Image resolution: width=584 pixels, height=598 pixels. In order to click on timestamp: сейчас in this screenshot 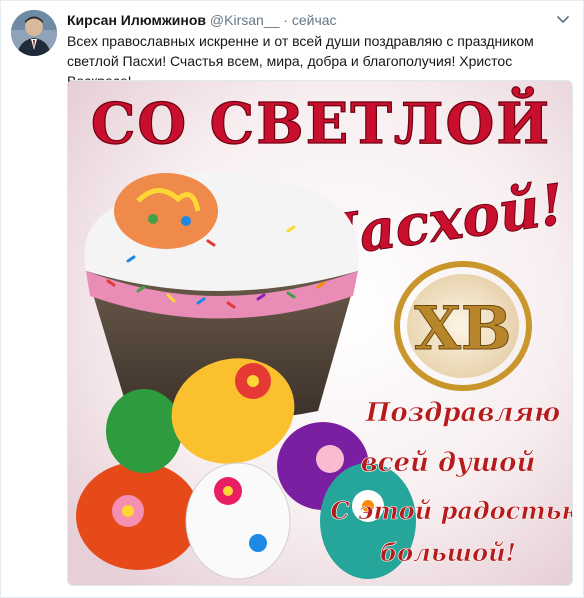, I will do `click(314, 20)`.